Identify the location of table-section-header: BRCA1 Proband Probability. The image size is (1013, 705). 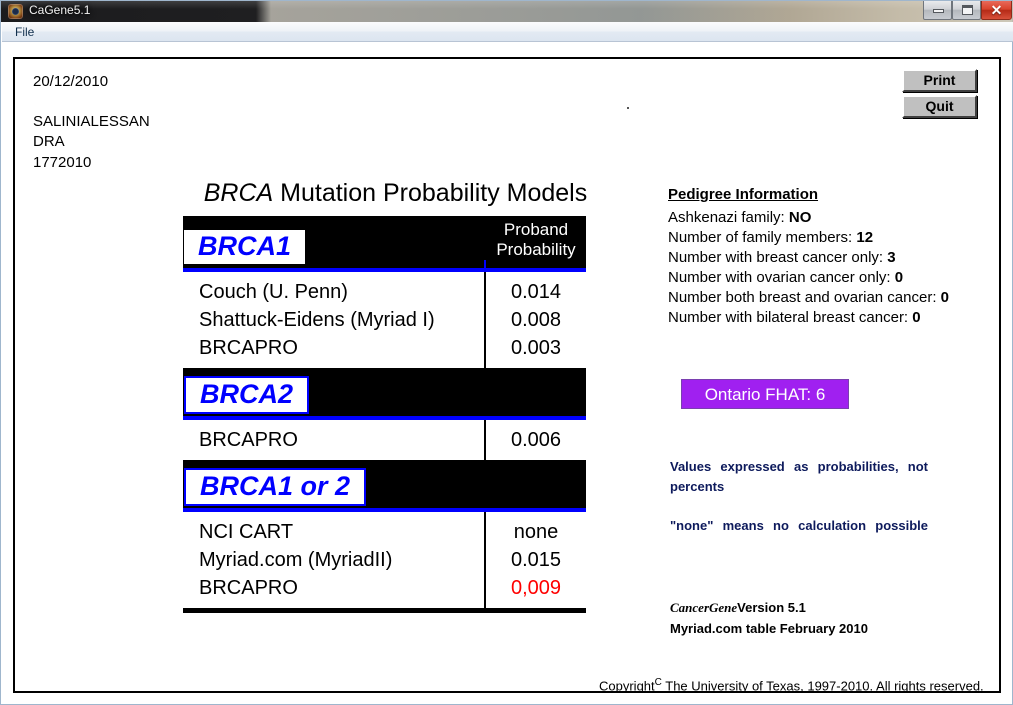
(384, 244).